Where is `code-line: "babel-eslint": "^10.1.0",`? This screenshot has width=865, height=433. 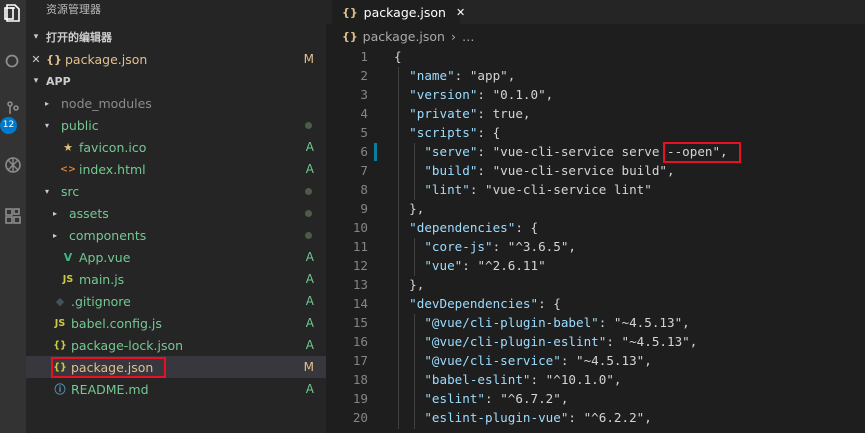
code-line: "babel-eslint": "^10.1.0", is located at coordinates (523, 379).